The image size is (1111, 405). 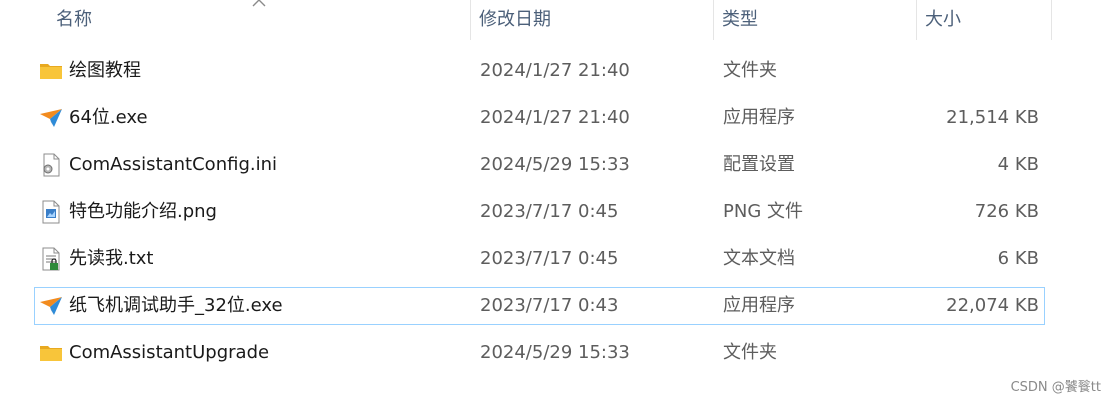 I want to click on column-header-date: 修改日期, so click(x=592, y=20).